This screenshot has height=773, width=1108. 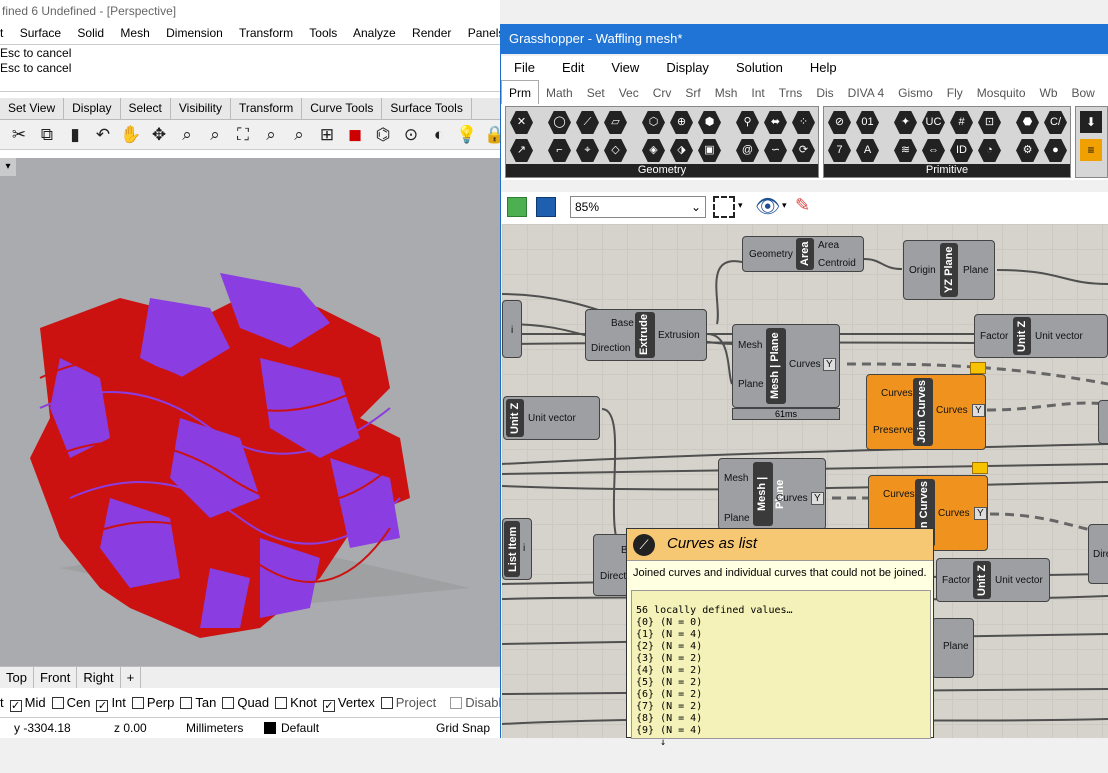 What do you see at coordinates (1055, 122) in the screenshot?
I see `colour-param-icon: C/` at bounding box center [1055, 122].